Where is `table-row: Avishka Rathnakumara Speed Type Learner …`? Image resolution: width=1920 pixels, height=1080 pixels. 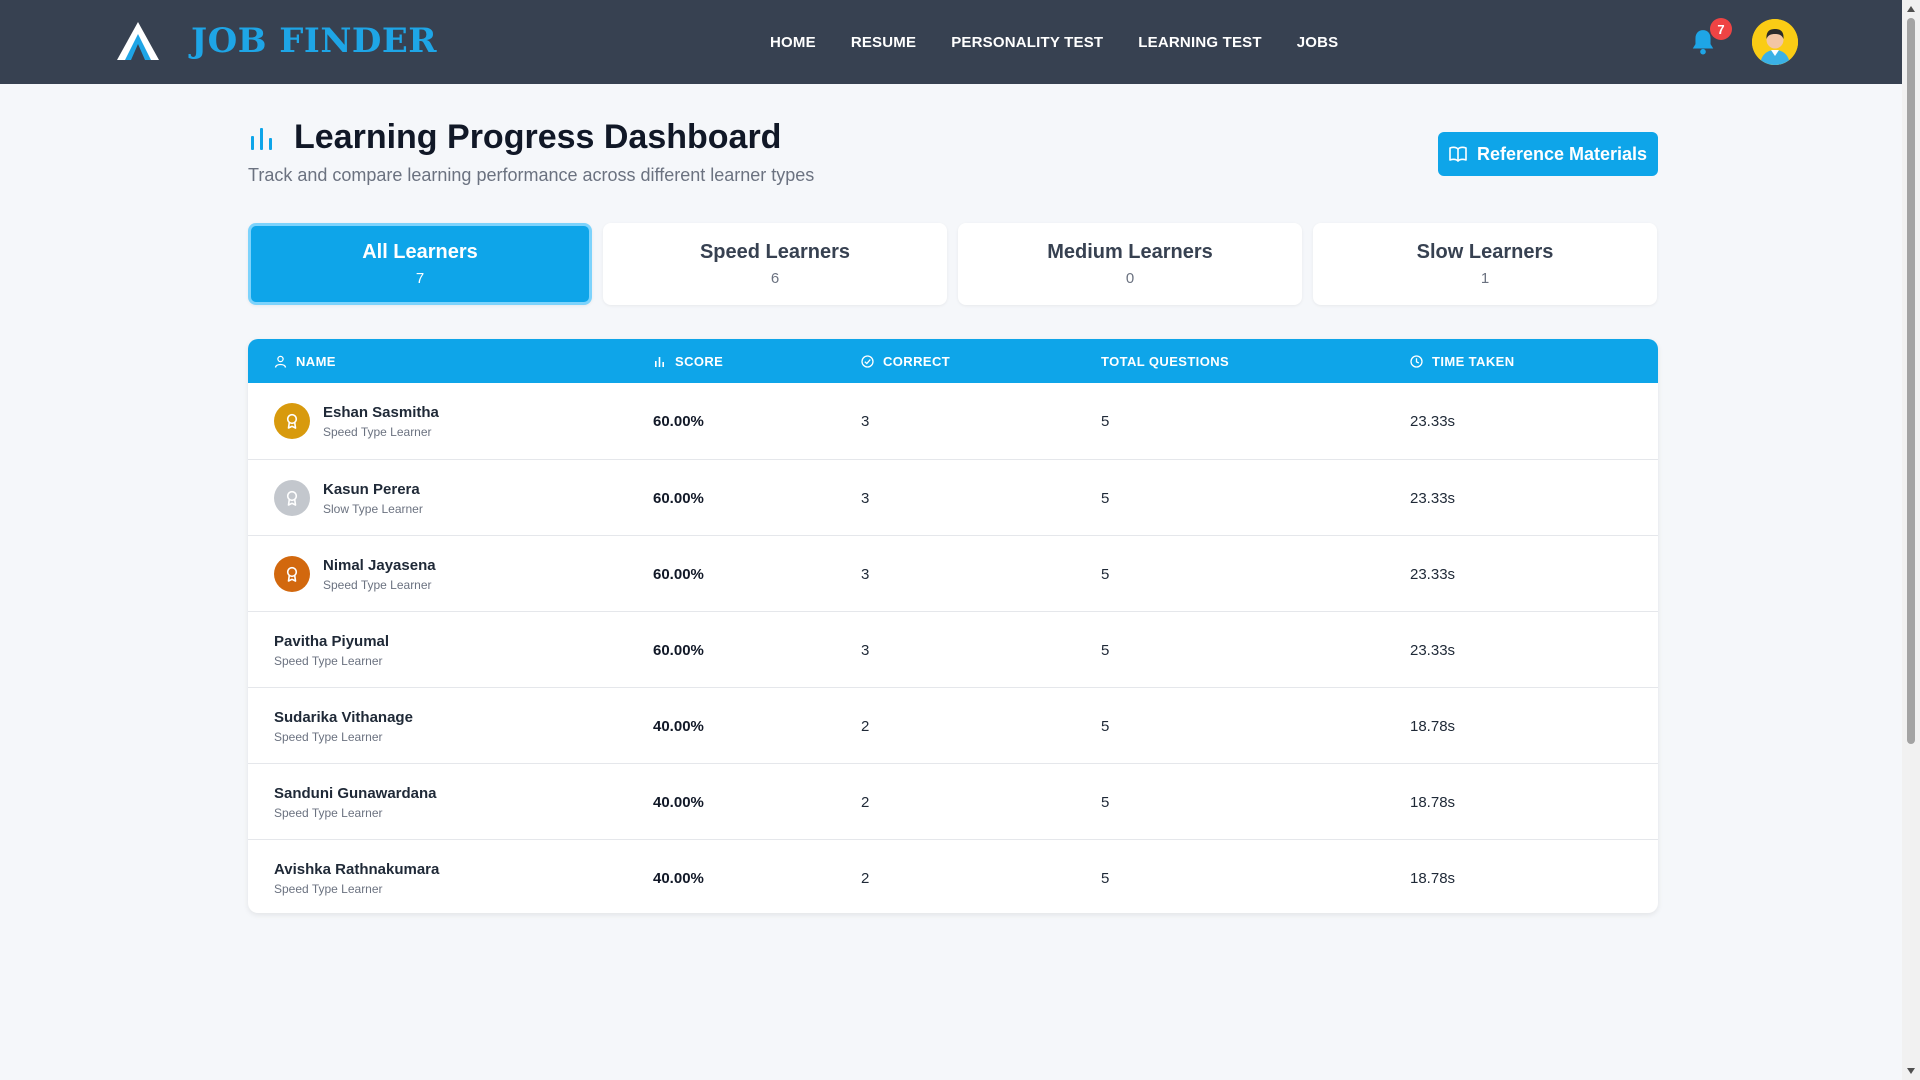
table-row: Avishka Rathnakumara Speed Type Learner … is located at coordinates (953, 876).